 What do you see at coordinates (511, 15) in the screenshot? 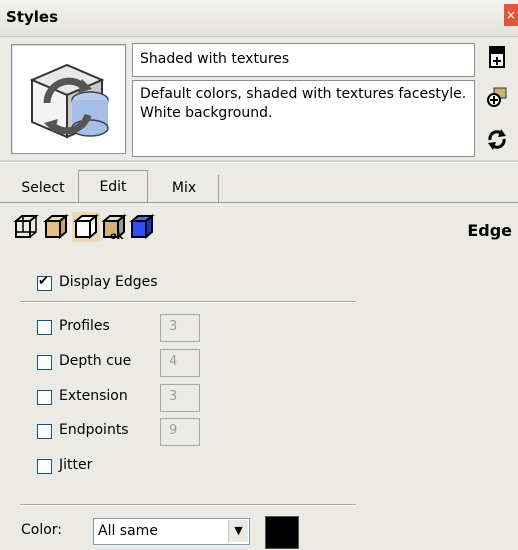
I see `close-icon: ×` at bounding box center [511, 15].